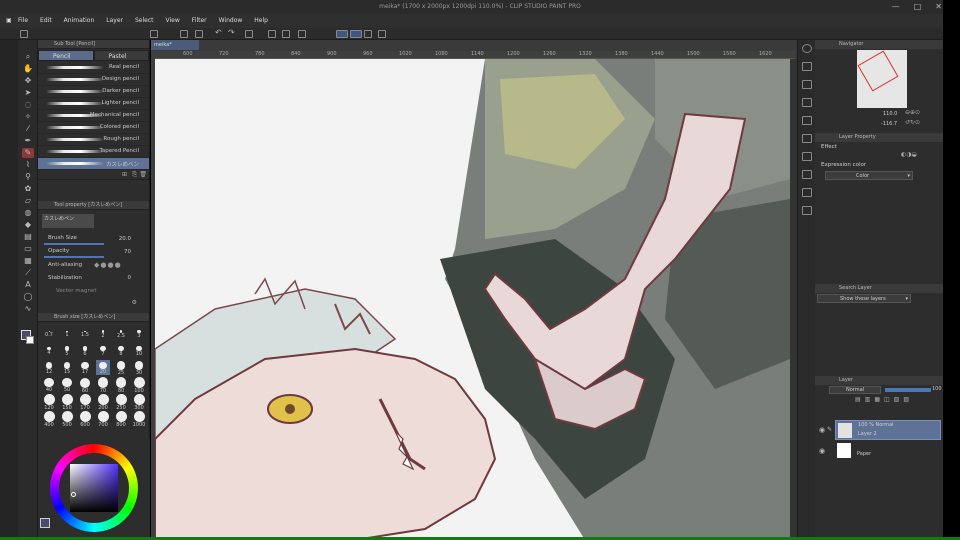 Image resolution: width=960 pixels, height=540 pixels. Describe the element at coordinates (93, 80) in the screenshot. I see `brush-item-design-pencil: Design pencil` at that location.